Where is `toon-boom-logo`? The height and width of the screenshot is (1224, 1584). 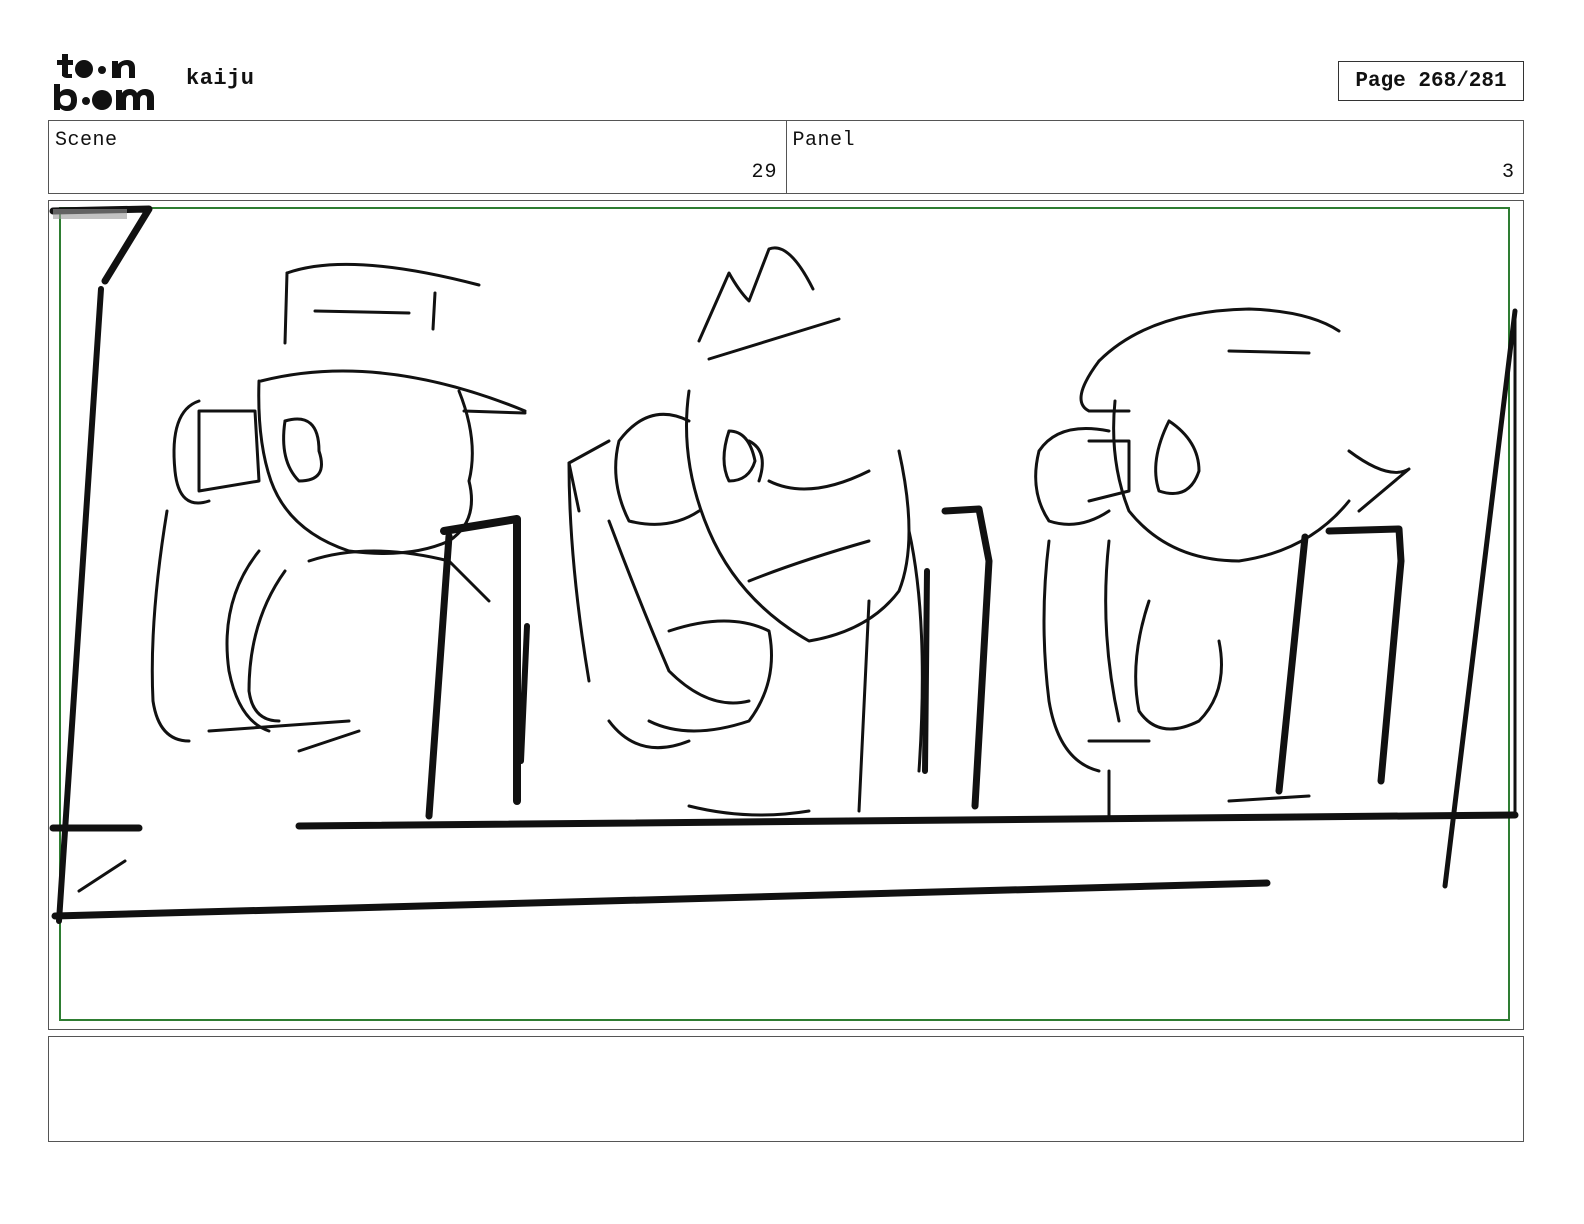
toon-boom-logo is located at coordinates (104, 82).